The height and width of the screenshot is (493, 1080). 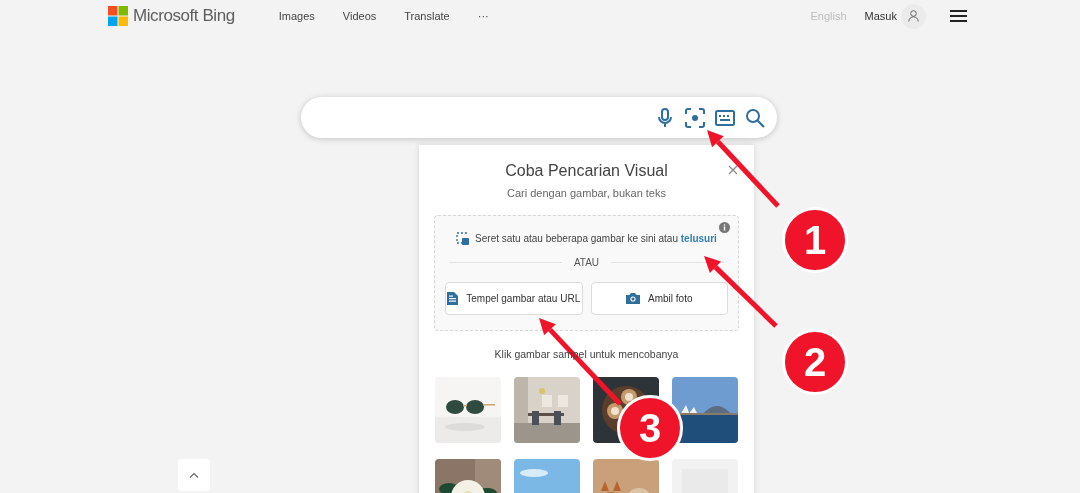 What do you see at coordinates (118, 16) in the screenshot?
I see `logo-icon` at bounding box center [118, 16].